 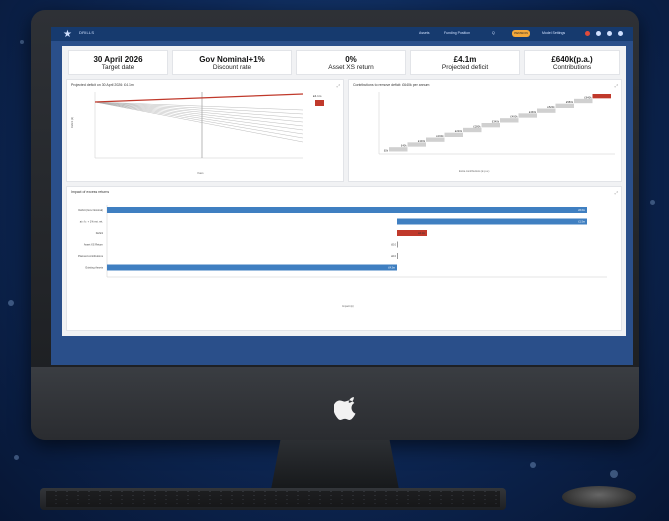 I want to click on waterfall-bar-label: £0k, so click(x=386, y=151).